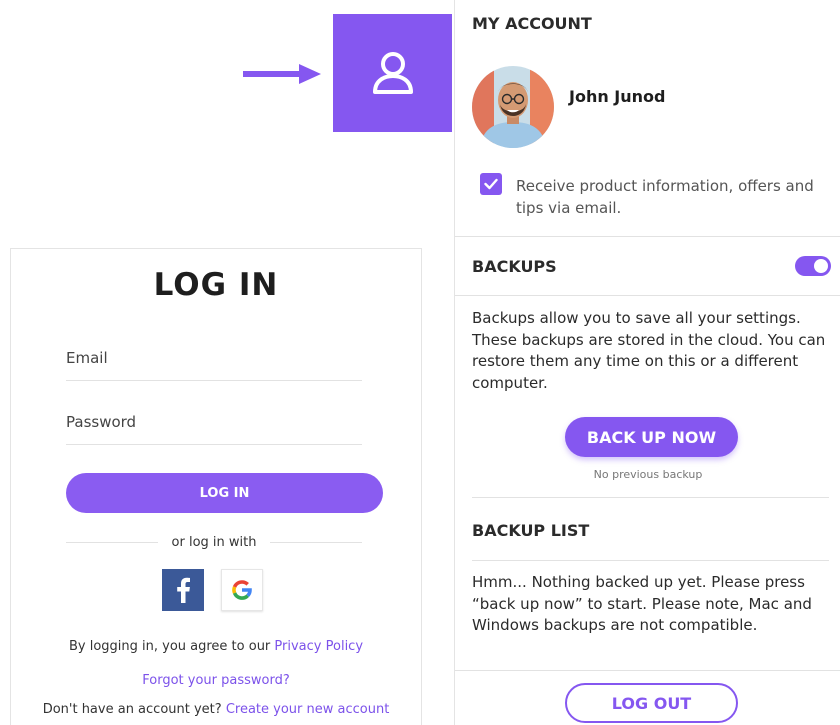 The height and width of the screenshot is (725, 840). Describe the element at coordinates (513, 107) in the screenshot. I see `avatar` at that location.